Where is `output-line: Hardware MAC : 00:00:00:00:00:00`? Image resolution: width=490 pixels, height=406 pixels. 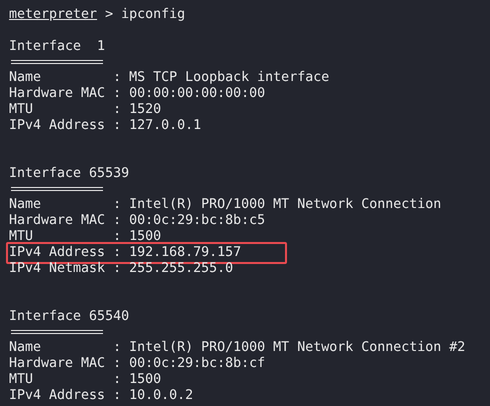 output-line: Hardware MAC : 00:00:00:00:00:00 is located at coordinates (137, 94).